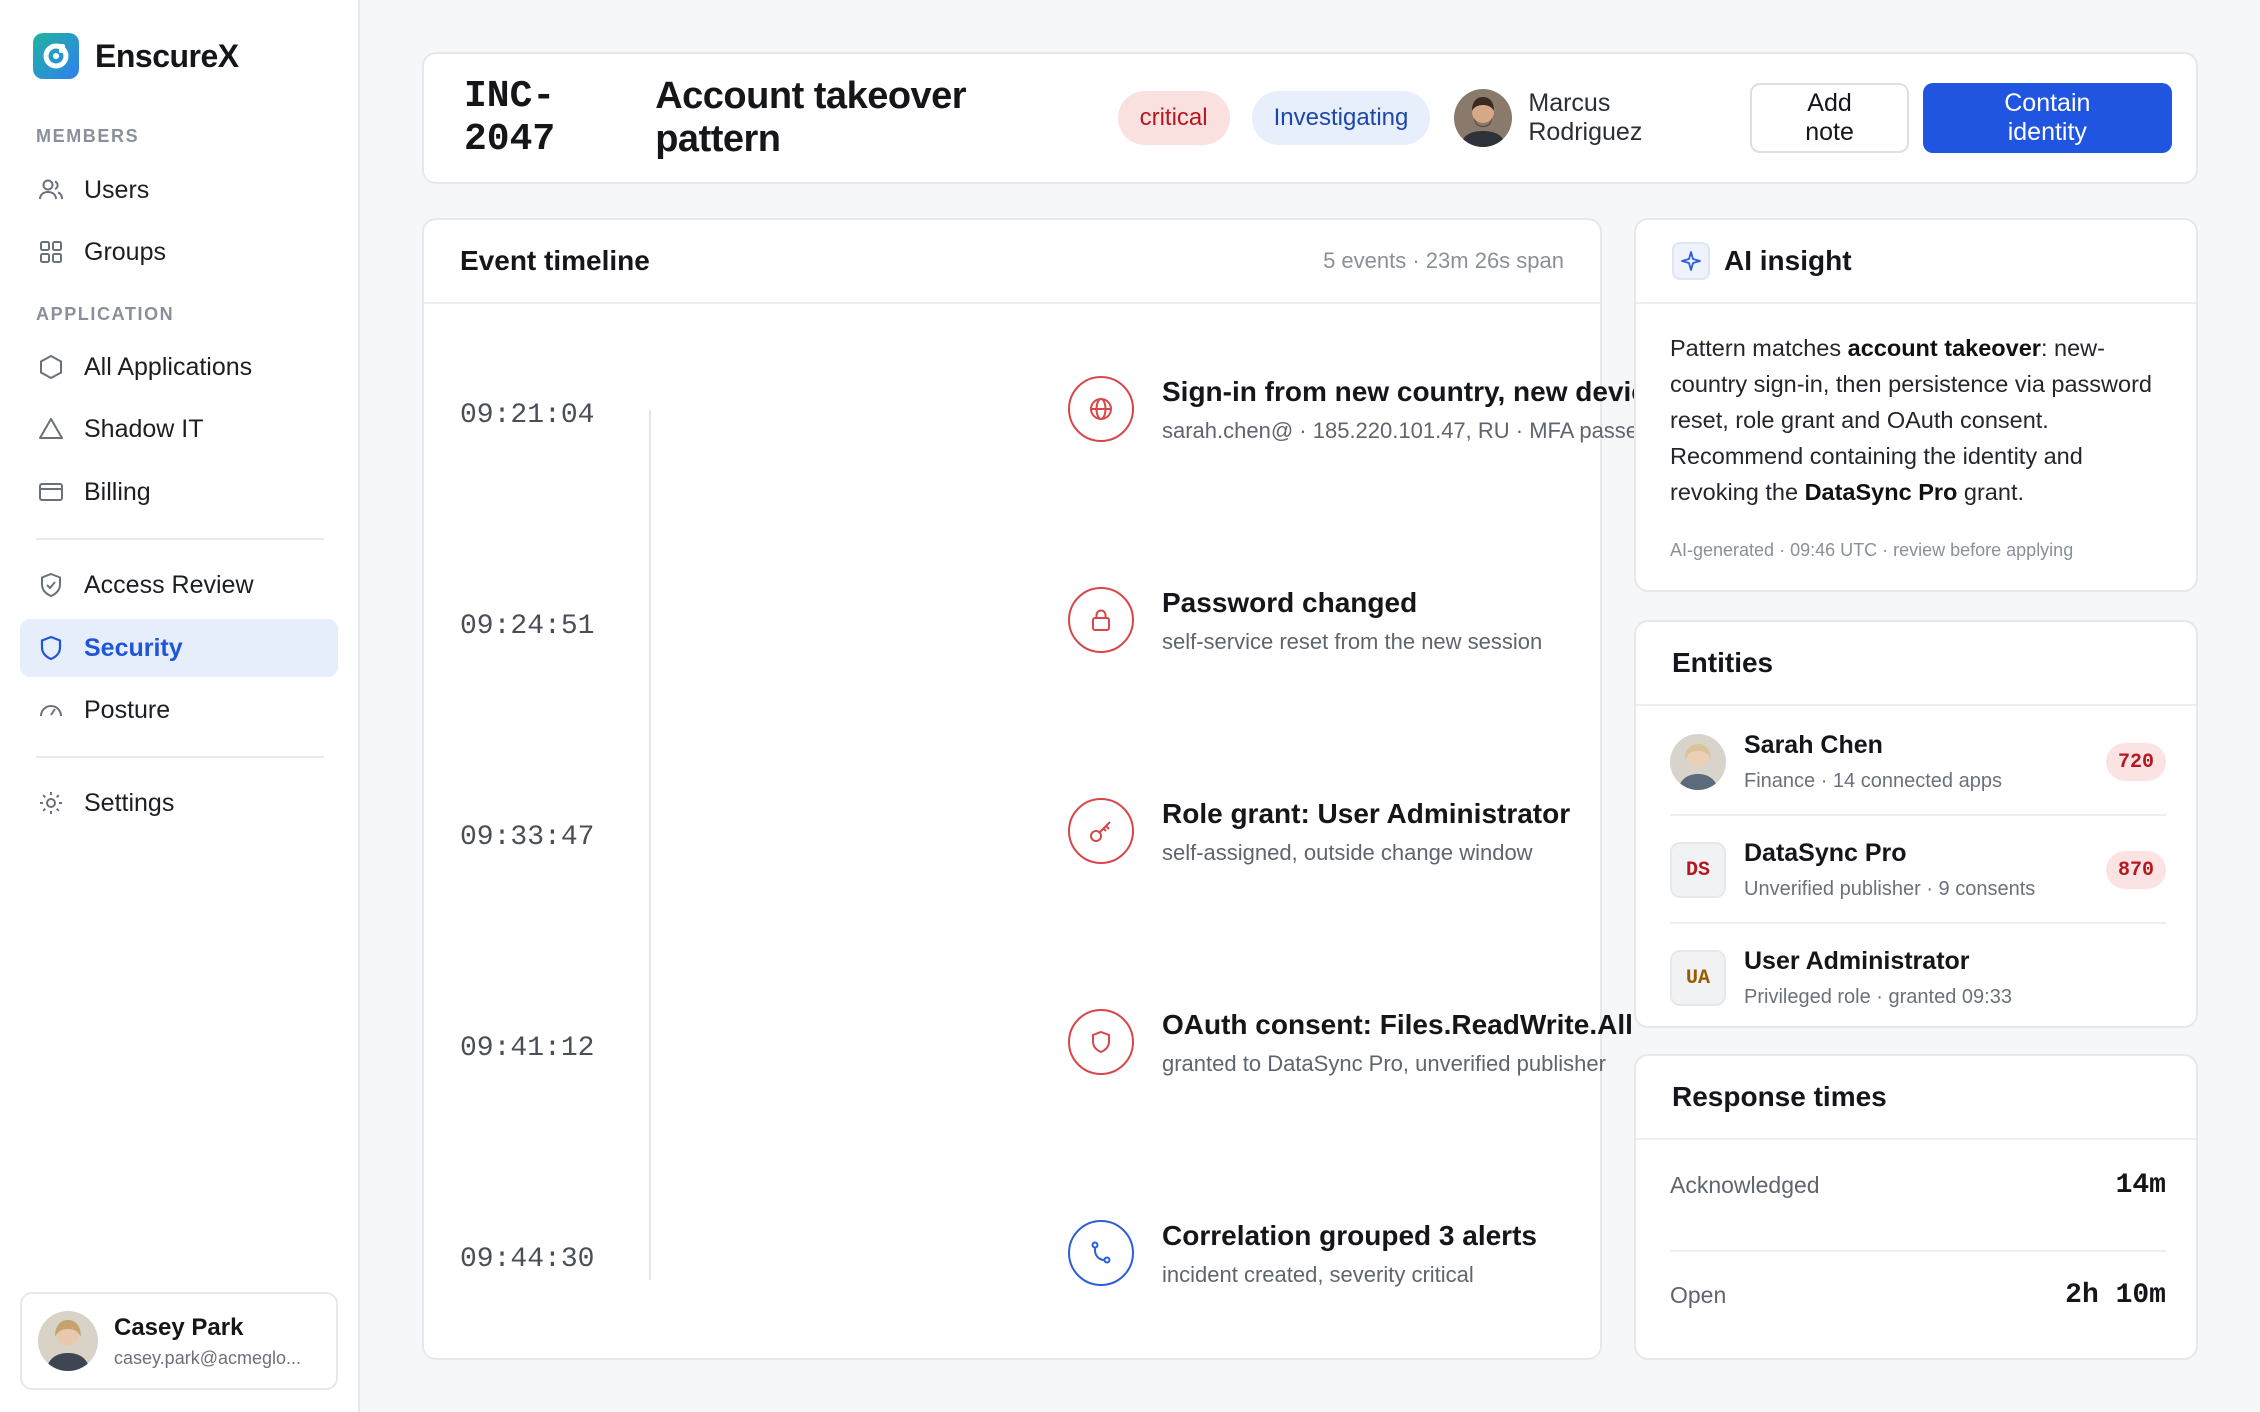 The height and width of the screenshot is (1412, 2260). What do you see at coordinates (2115, 1295) in the screenshot?
I see `response-value: 2h 10m` at bounding box center [2115, 1295].